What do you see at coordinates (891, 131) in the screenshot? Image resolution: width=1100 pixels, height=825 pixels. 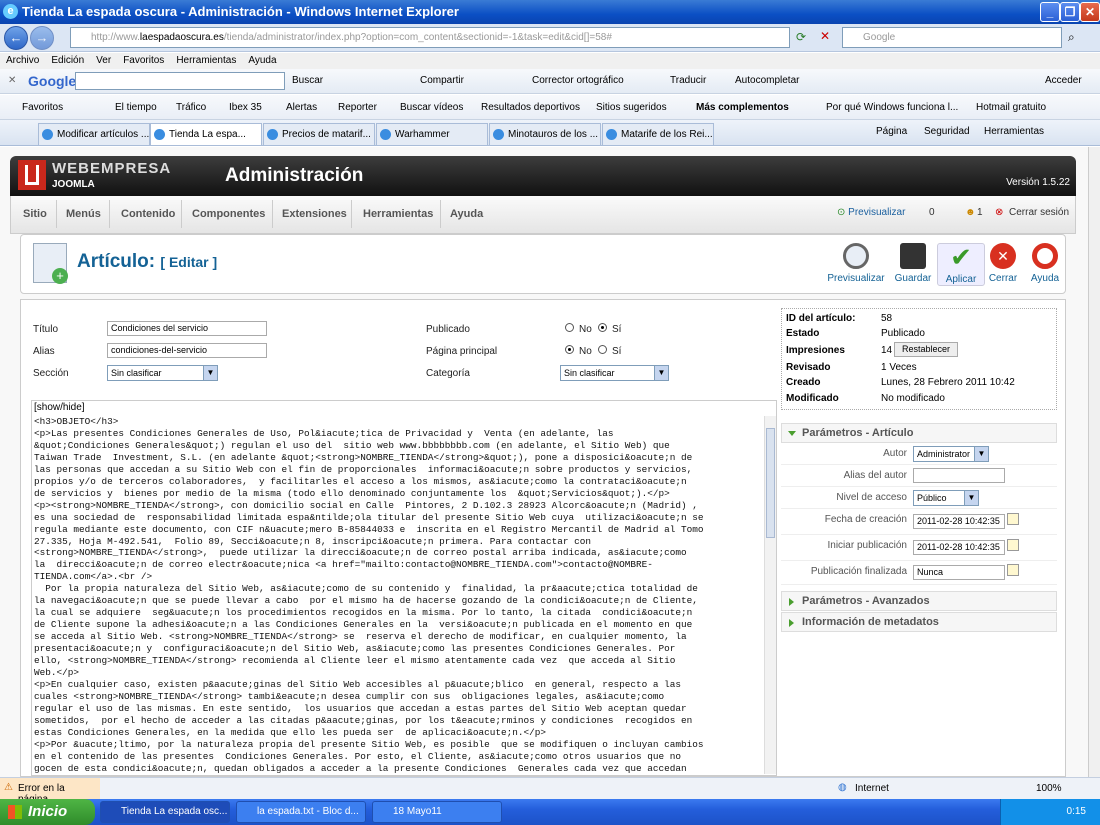 I see `pagina-menu: Página` at bounding box center [891, 131].